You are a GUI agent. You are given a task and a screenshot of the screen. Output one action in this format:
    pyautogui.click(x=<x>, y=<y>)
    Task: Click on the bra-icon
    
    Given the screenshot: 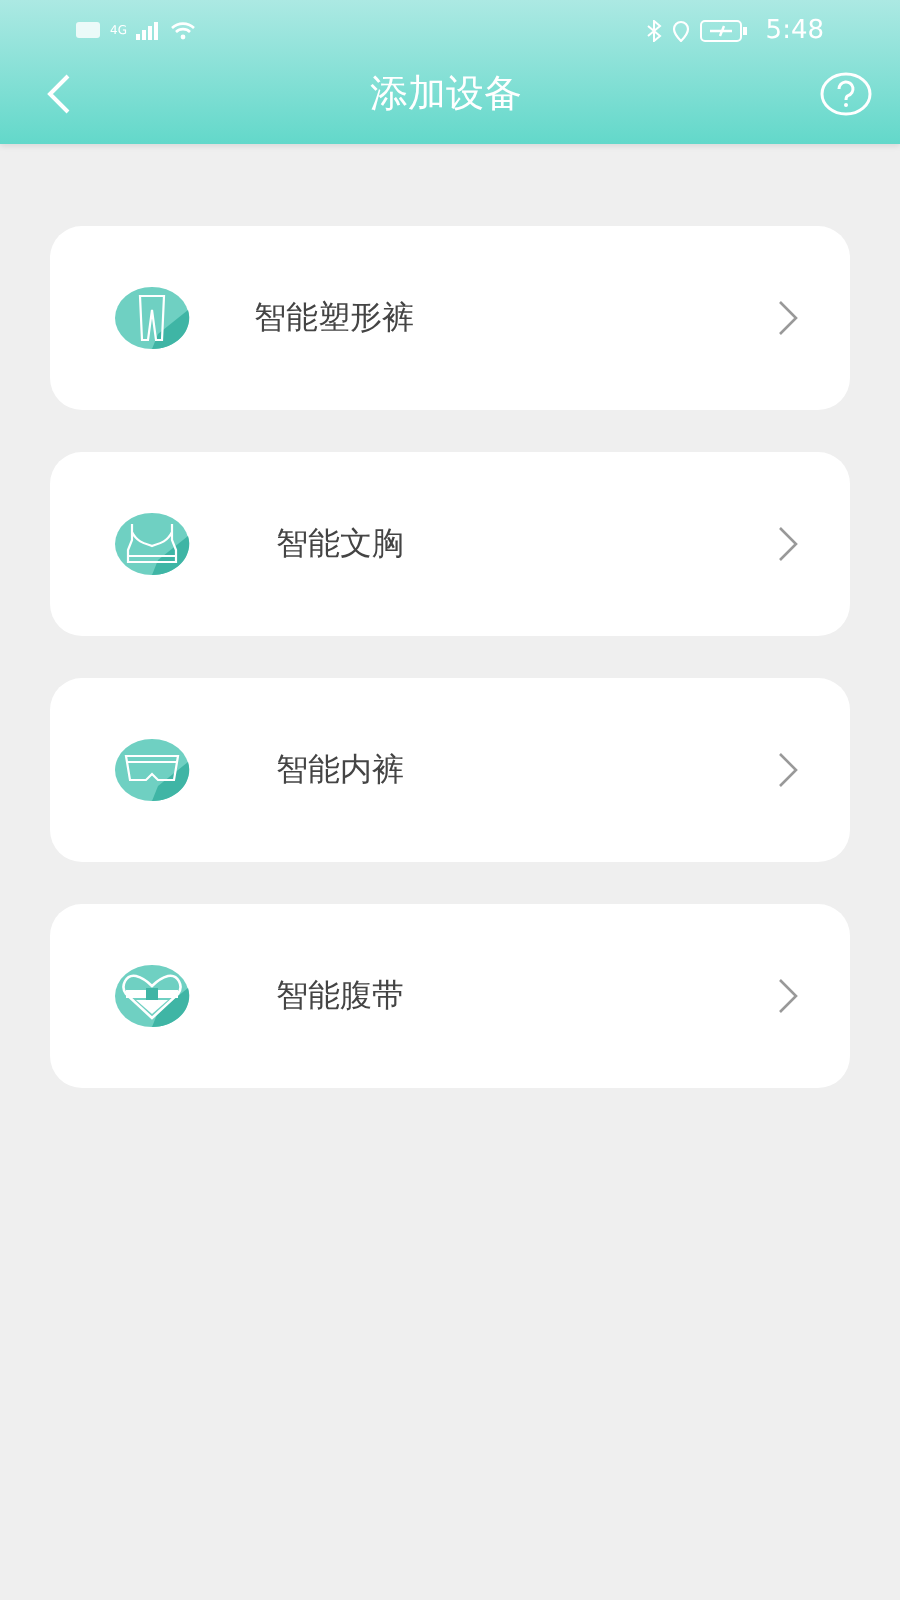 What is the action you would take?
    pyautogui.click(x=152, y=544)
    